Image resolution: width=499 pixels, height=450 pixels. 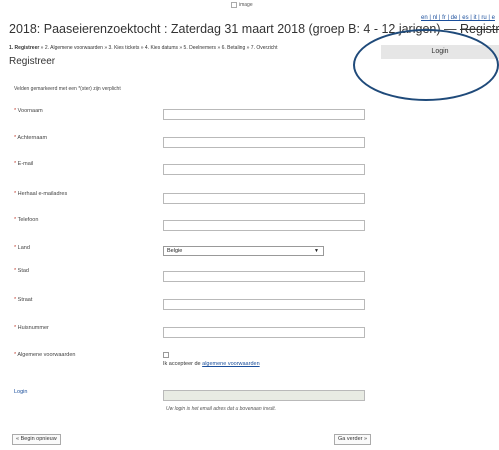 What do you see at coordinates (426, 65) in the screenshot?
I see `annotation-ellipse` at bounding box center [426, 65].